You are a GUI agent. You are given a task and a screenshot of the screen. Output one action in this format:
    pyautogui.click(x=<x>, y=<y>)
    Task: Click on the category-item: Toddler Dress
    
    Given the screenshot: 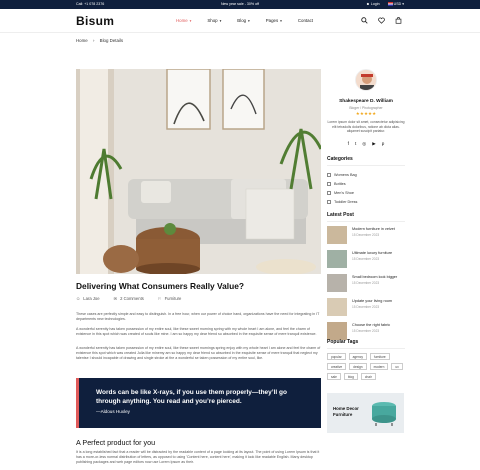 What is the action you would take?
    pyautogui.click(x=366, y=201)
    